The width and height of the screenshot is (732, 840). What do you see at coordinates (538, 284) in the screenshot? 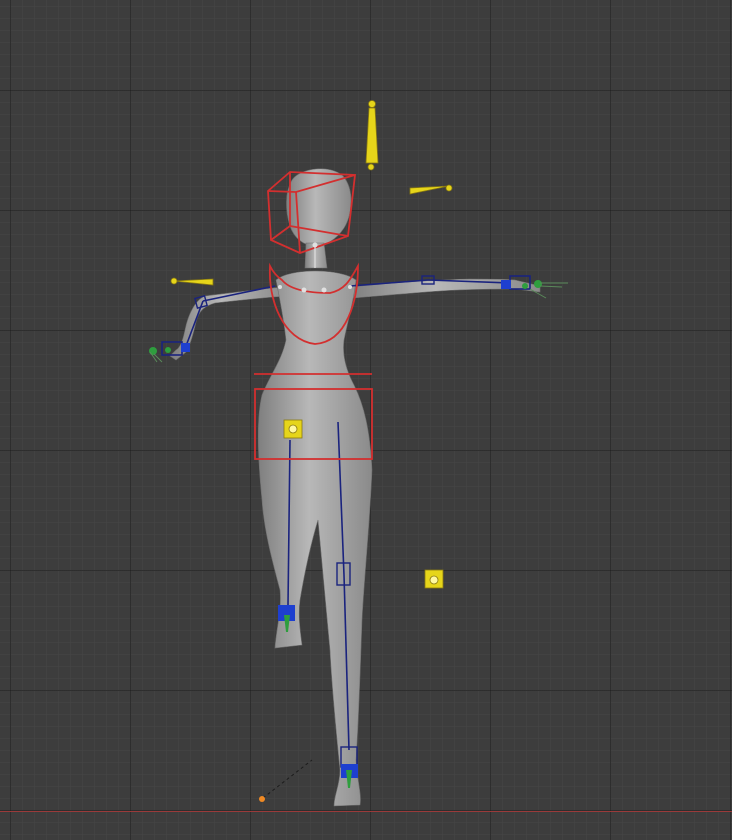
I see `finger-right-control` at bounding box center [538, 284].